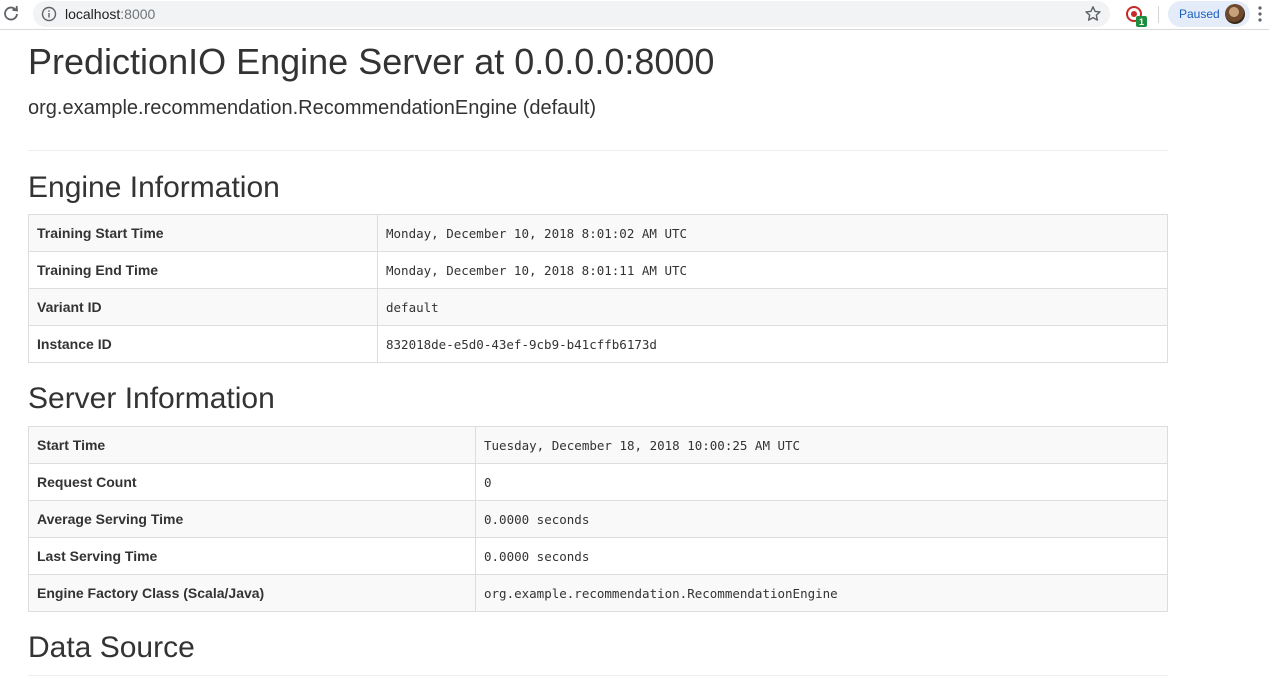  I want to click on divider, so click(598, 150).